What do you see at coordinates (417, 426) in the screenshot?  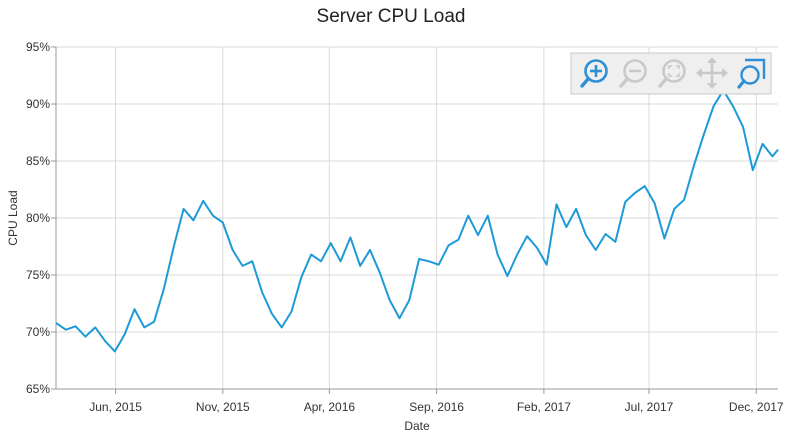 I see `x-axis-title: Date` at bounding box center [417, 426].